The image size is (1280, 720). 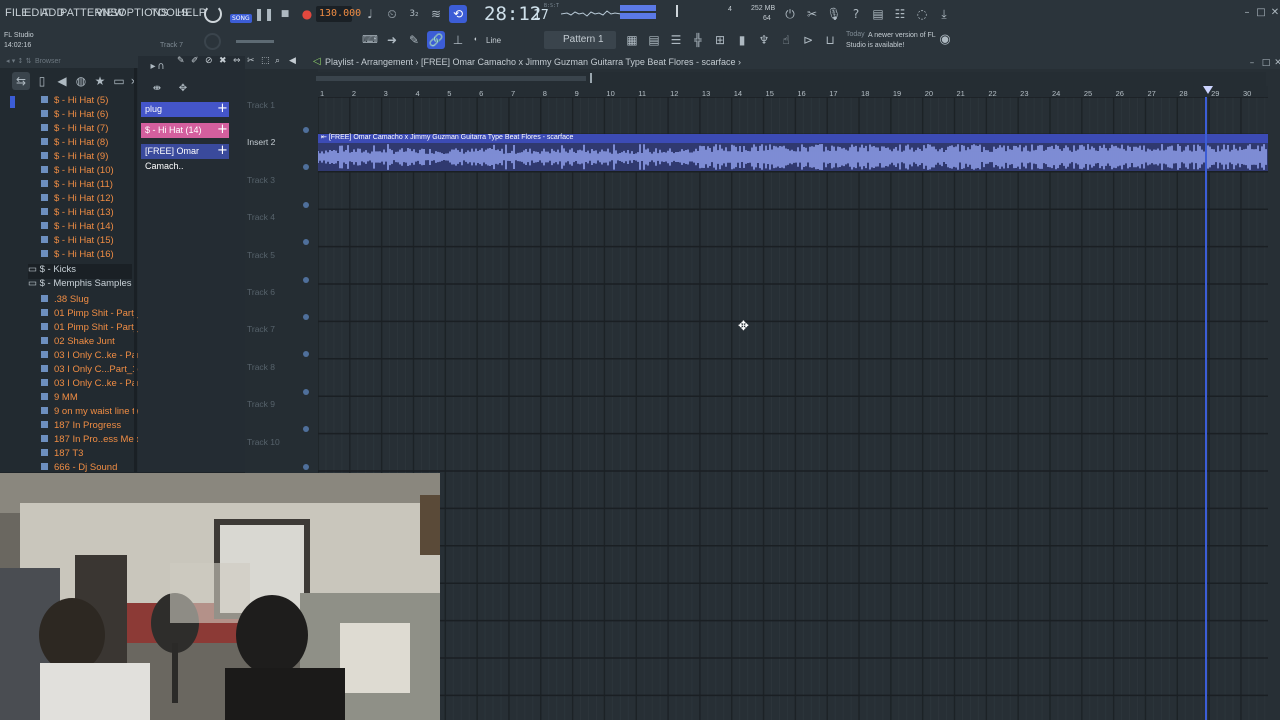 I want to click on star-icon: ★, so click(x=100, y=81).